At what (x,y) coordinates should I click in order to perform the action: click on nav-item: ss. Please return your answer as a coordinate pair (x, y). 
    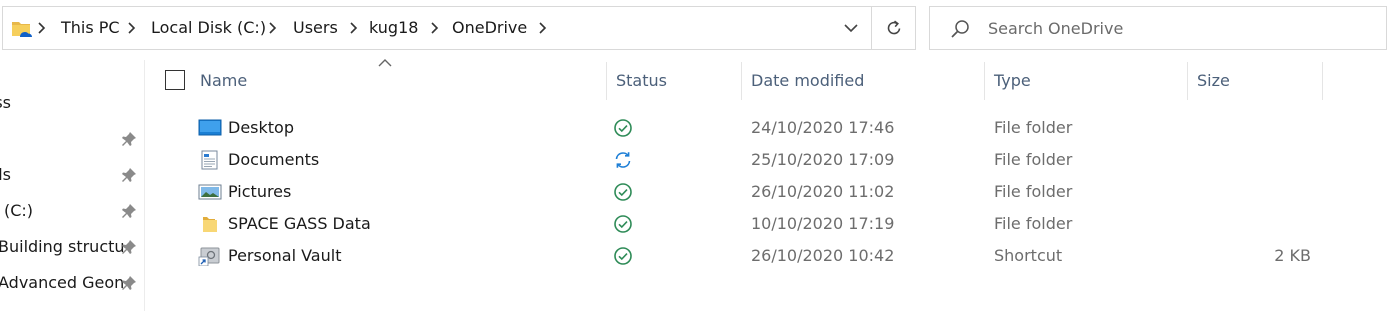
    Looking at the image, I should click on (72, 103).